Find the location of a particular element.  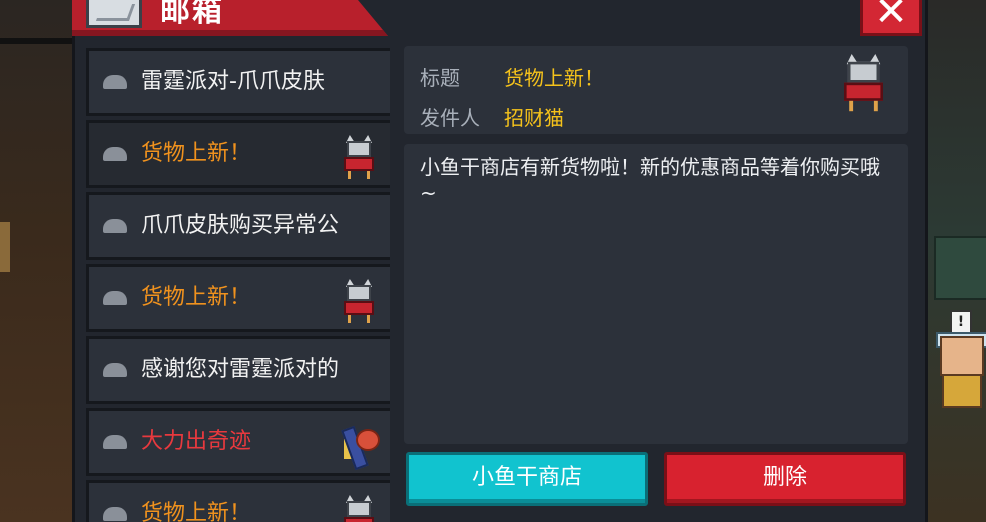

background-scene-right: ! is located at coordinates (957, 261).